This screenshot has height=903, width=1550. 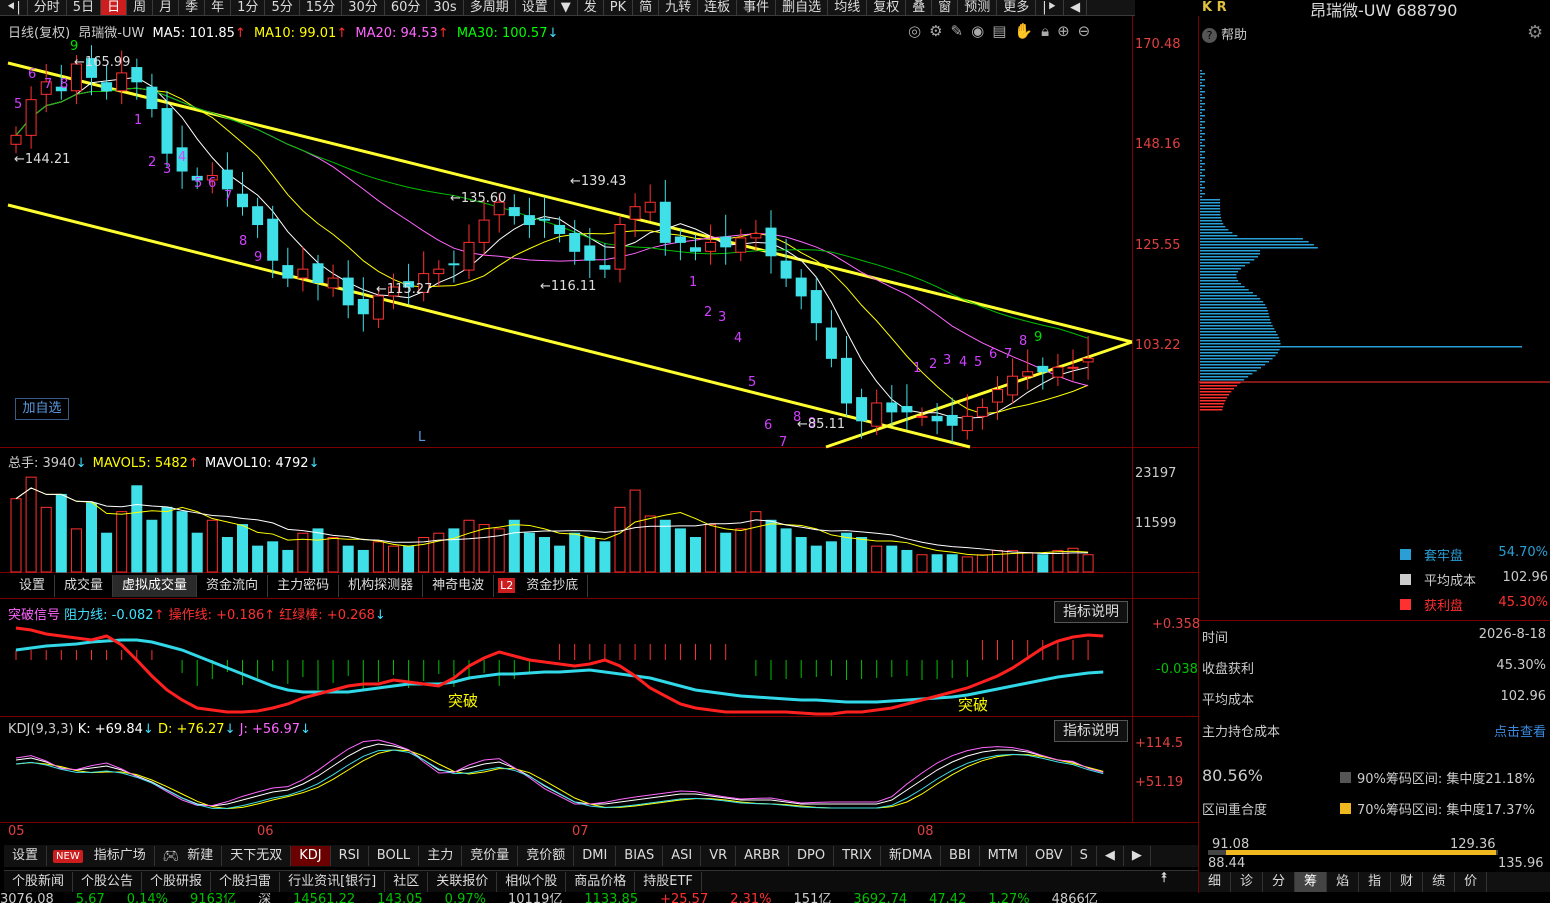 What do you see at coordinates (201, 856) in the screenshot?
I see `indicator-tab: 新建` at bounding box center [201, 856].